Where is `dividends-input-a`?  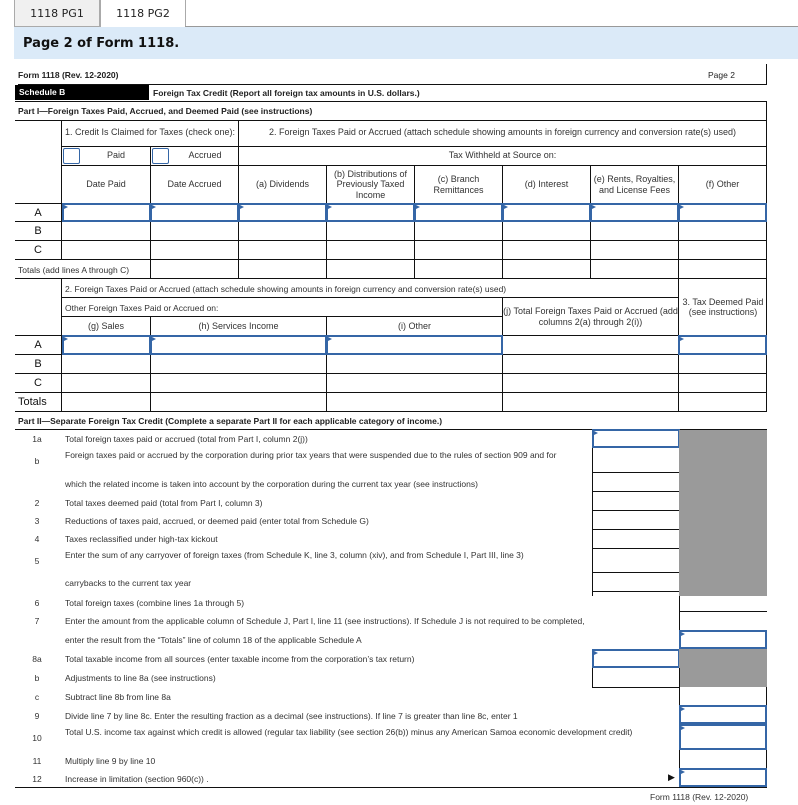
dividends-input-a is located at coordinates (282, 212).